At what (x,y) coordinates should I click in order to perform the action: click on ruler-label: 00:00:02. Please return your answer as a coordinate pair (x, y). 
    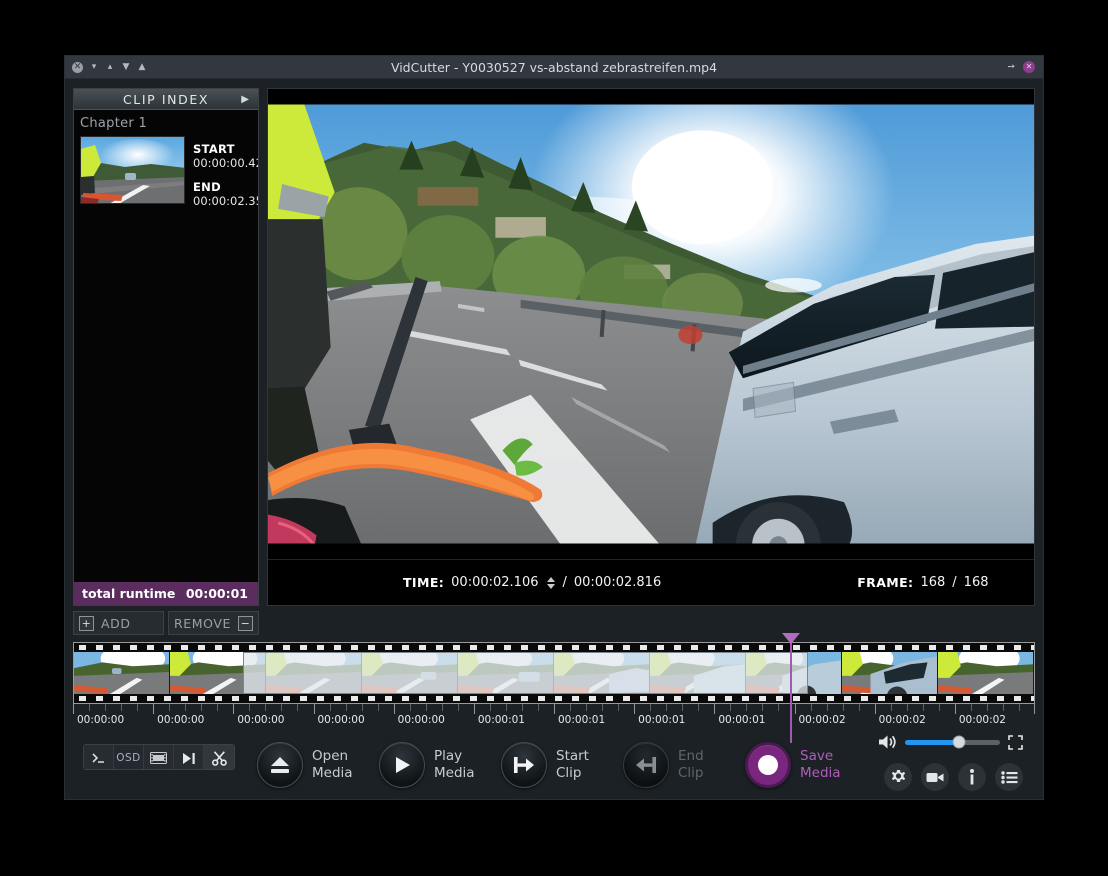
    Looking at the image, I should click on (822, 720).